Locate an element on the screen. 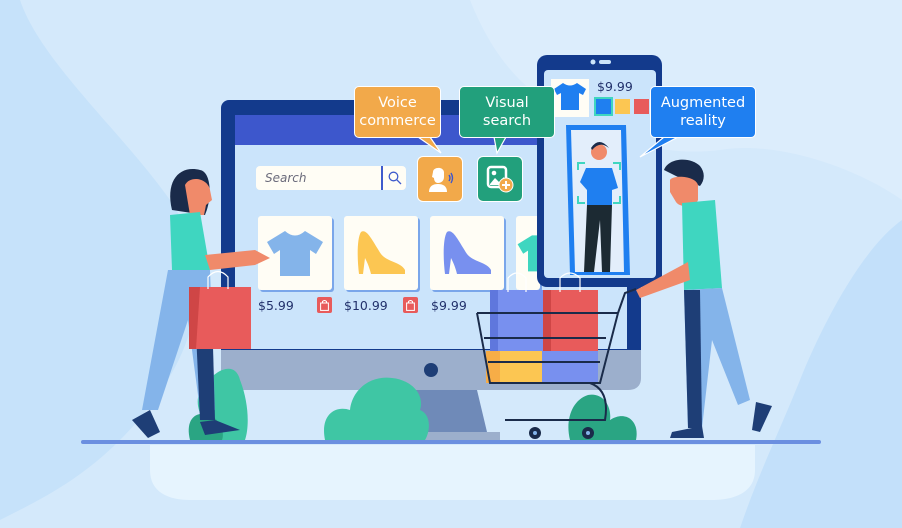 Image resolution: width=902 pixels, height=528 pixels. man-face is located at coordinates (684, 191).